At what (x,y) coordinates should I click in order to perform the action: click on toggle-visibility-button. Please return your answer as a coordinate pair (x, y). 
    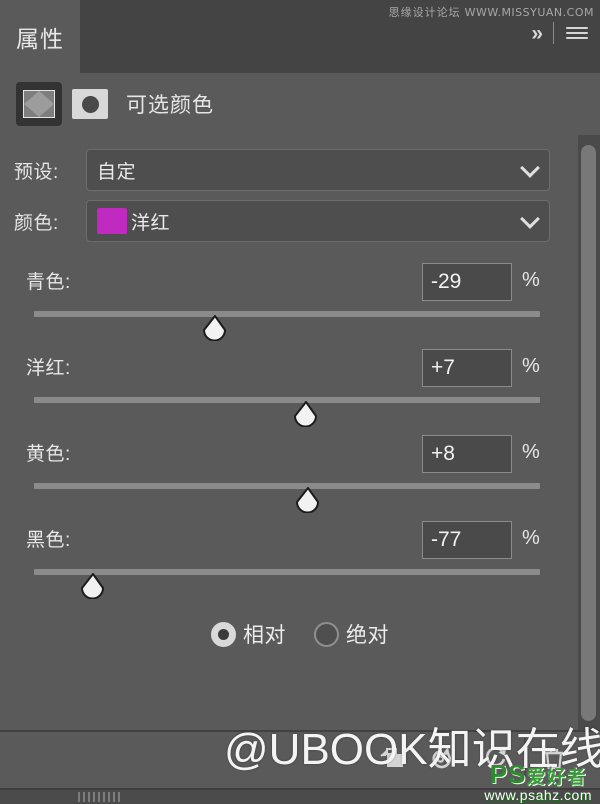
    Looking at the image, I should click on (444, 759).